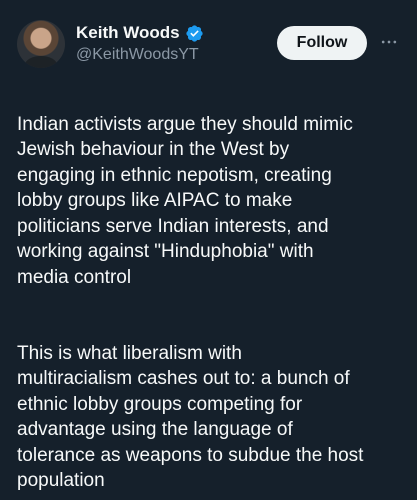  I want to click on more-horizontal-icon, so click(389, 42).